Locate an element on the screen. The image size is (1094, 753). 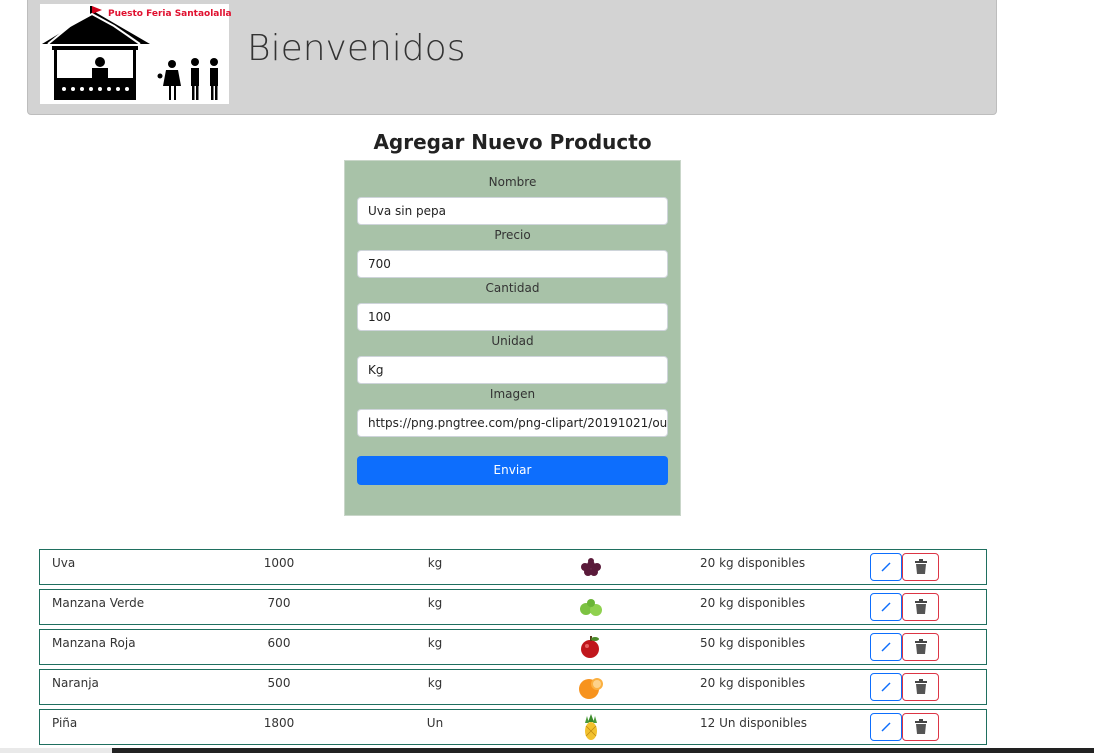
product-row: Naranja 500 kg 20 kg disponibles is located at coordinates (513, 687).